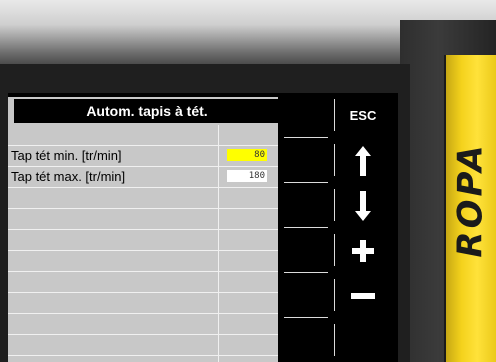  I want to click on softkey-esc: ESC, so click(338, 115).